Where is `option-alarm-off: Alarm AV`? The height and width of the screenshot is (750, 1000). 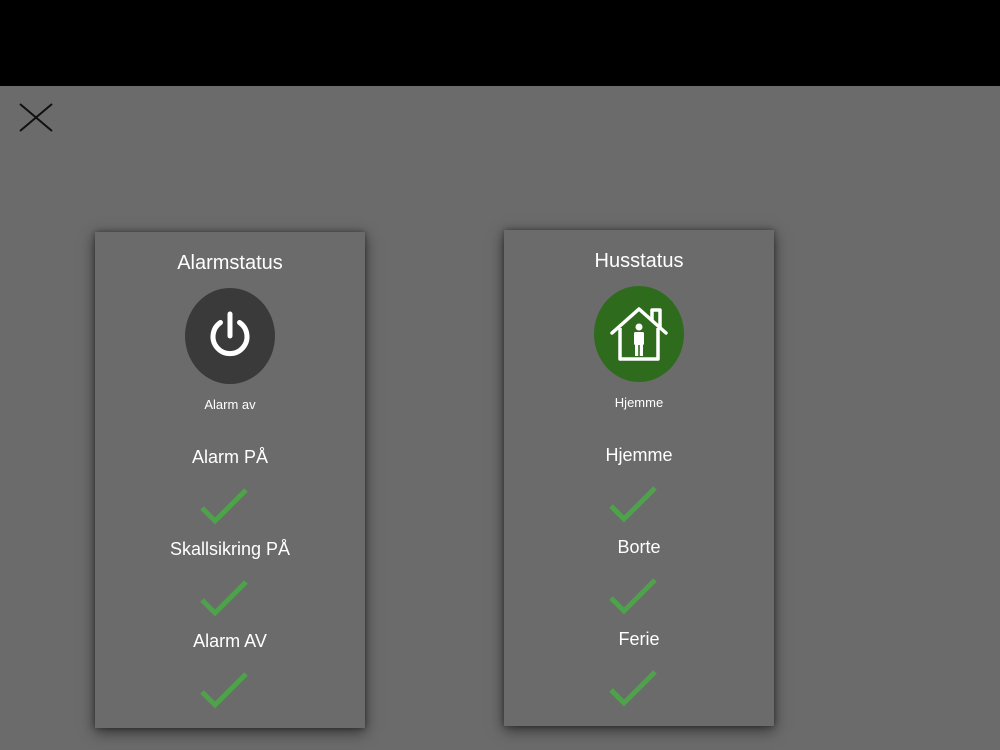 option-alarm-off: Alarm AV is located at coordinates (230, 641).